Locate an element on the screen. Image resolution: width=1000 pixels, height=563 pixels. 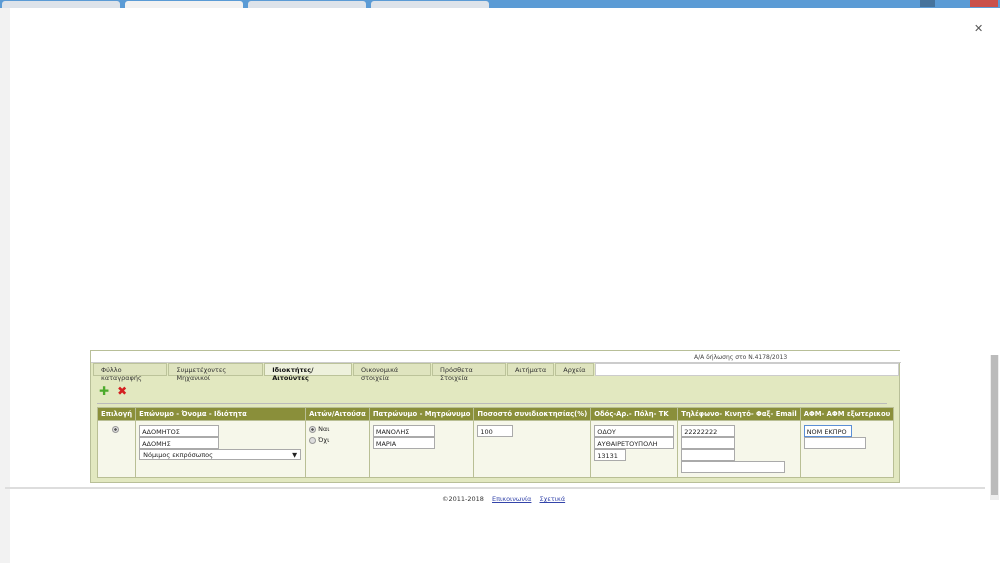
col-name: Επώνυμο - Όνομα - Ιδιότητα is located at coordinates (221, 414).